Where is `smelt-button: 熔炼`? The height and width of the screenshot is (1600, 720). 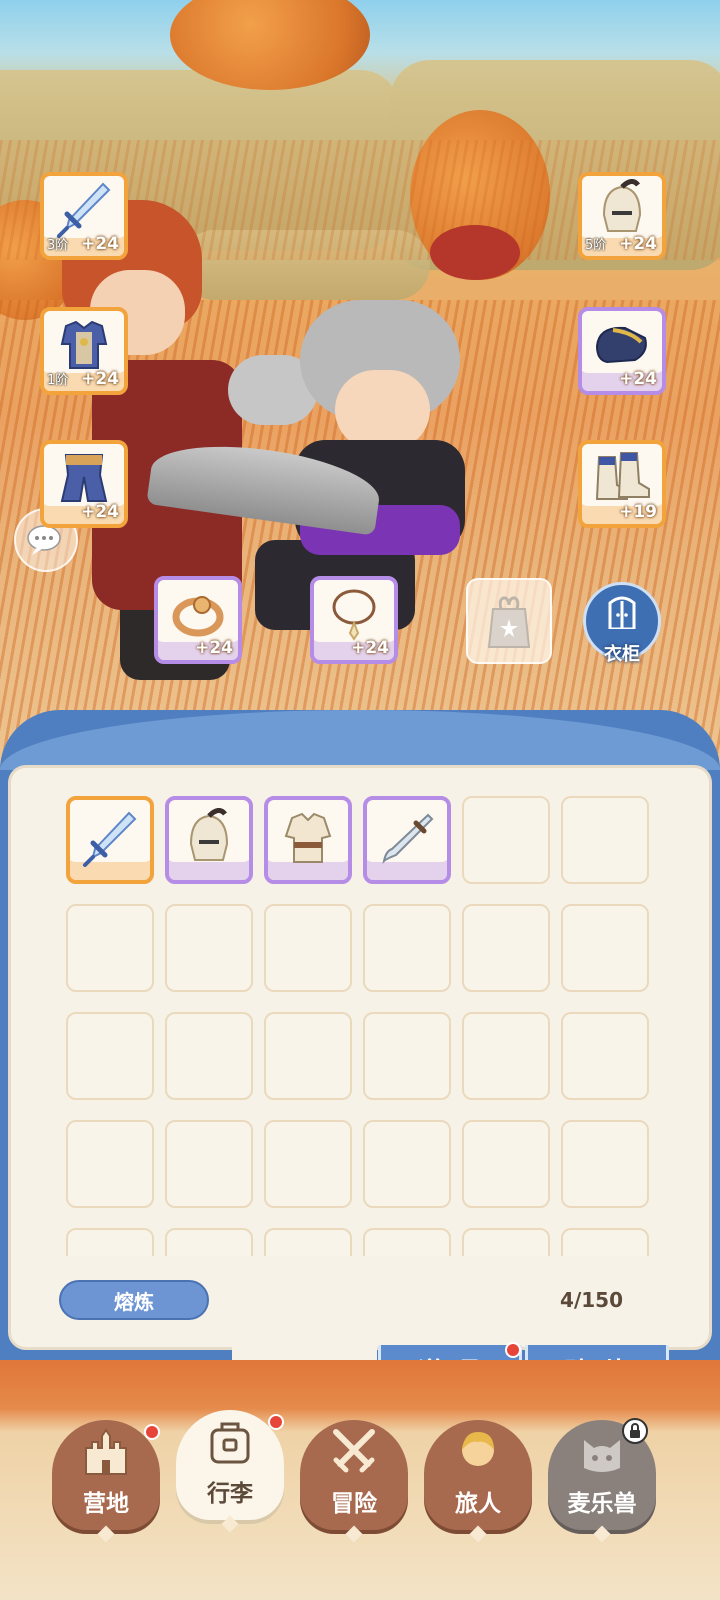 smelt-button: 熔炼 is located at coordinates (134, 1300).